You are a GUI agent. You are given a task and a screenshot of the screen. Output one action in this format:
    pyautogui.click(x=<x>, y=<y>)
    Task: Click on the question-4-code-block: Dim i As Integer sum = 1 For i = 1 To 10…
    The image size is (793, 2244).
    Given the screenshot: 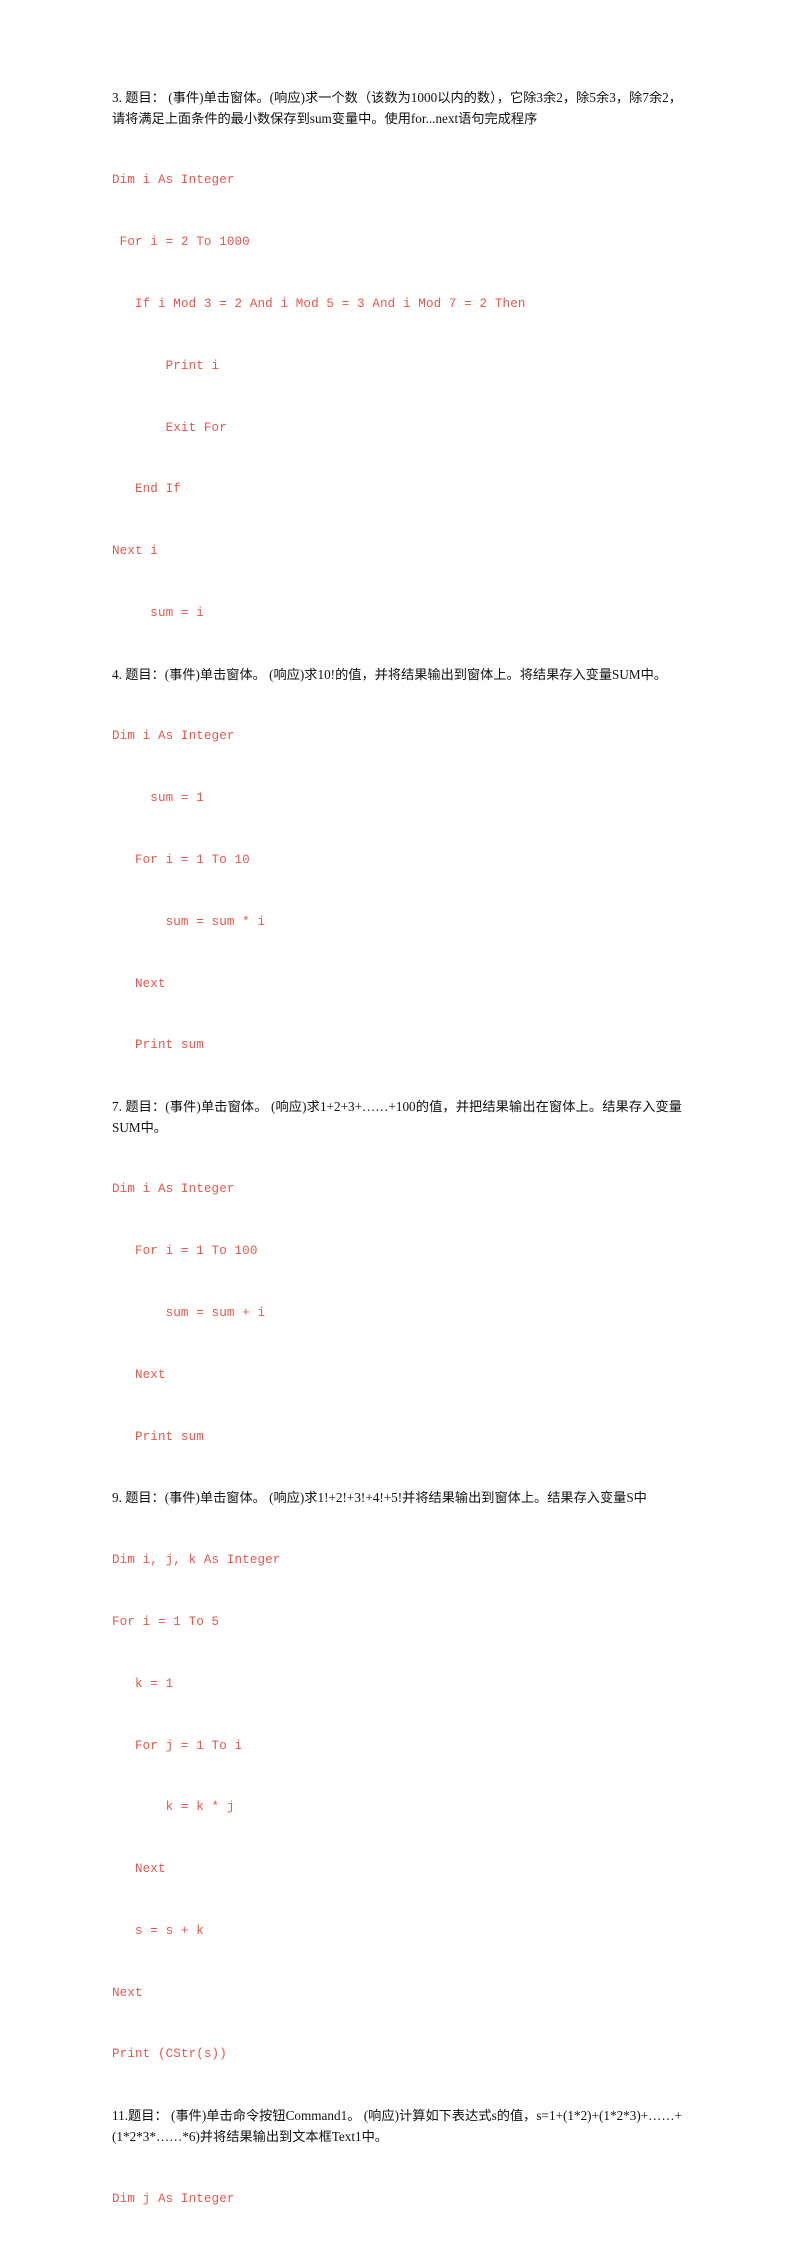 What is the action you would take?
    pyautogui.click(x=397, y=891)
    